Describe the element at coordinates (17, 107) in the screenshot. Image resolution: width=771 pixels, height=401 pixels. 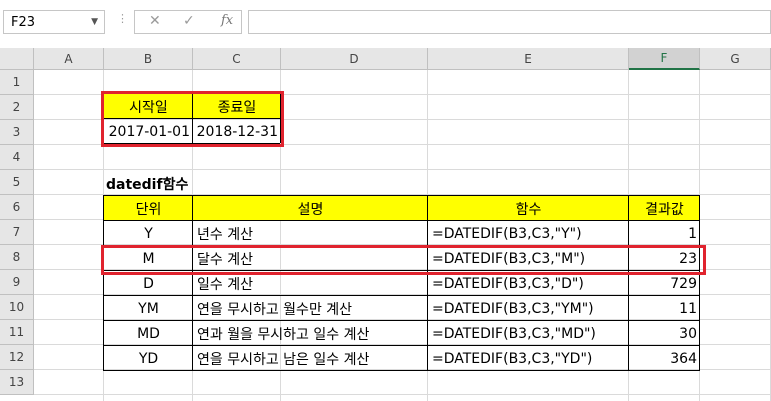
I see `row-header-2: 2` at that location.